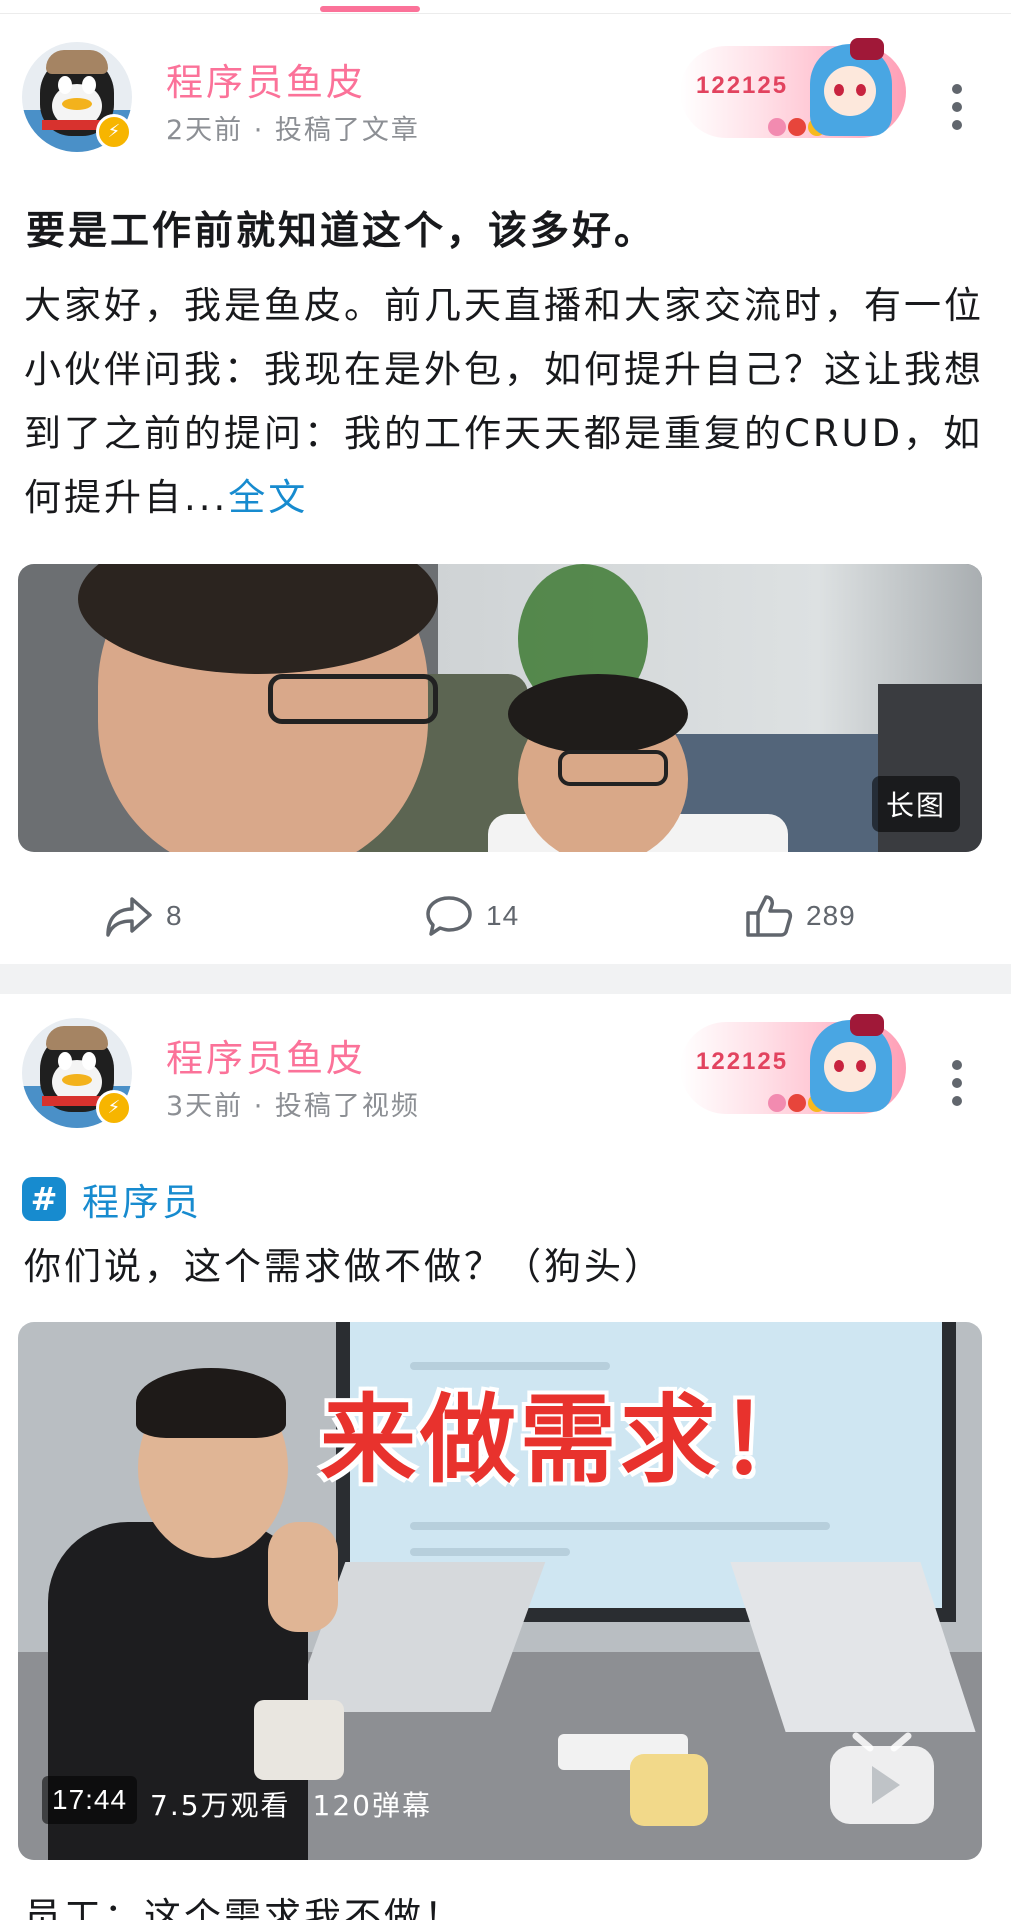 This screenshot has height=1920, width=1011. What do you see at coordinates (344, 1263) in the screenshot?
I see `post-title: 你们说，这个需求做不做？（狗头）` at bounding box center [344, 1263].